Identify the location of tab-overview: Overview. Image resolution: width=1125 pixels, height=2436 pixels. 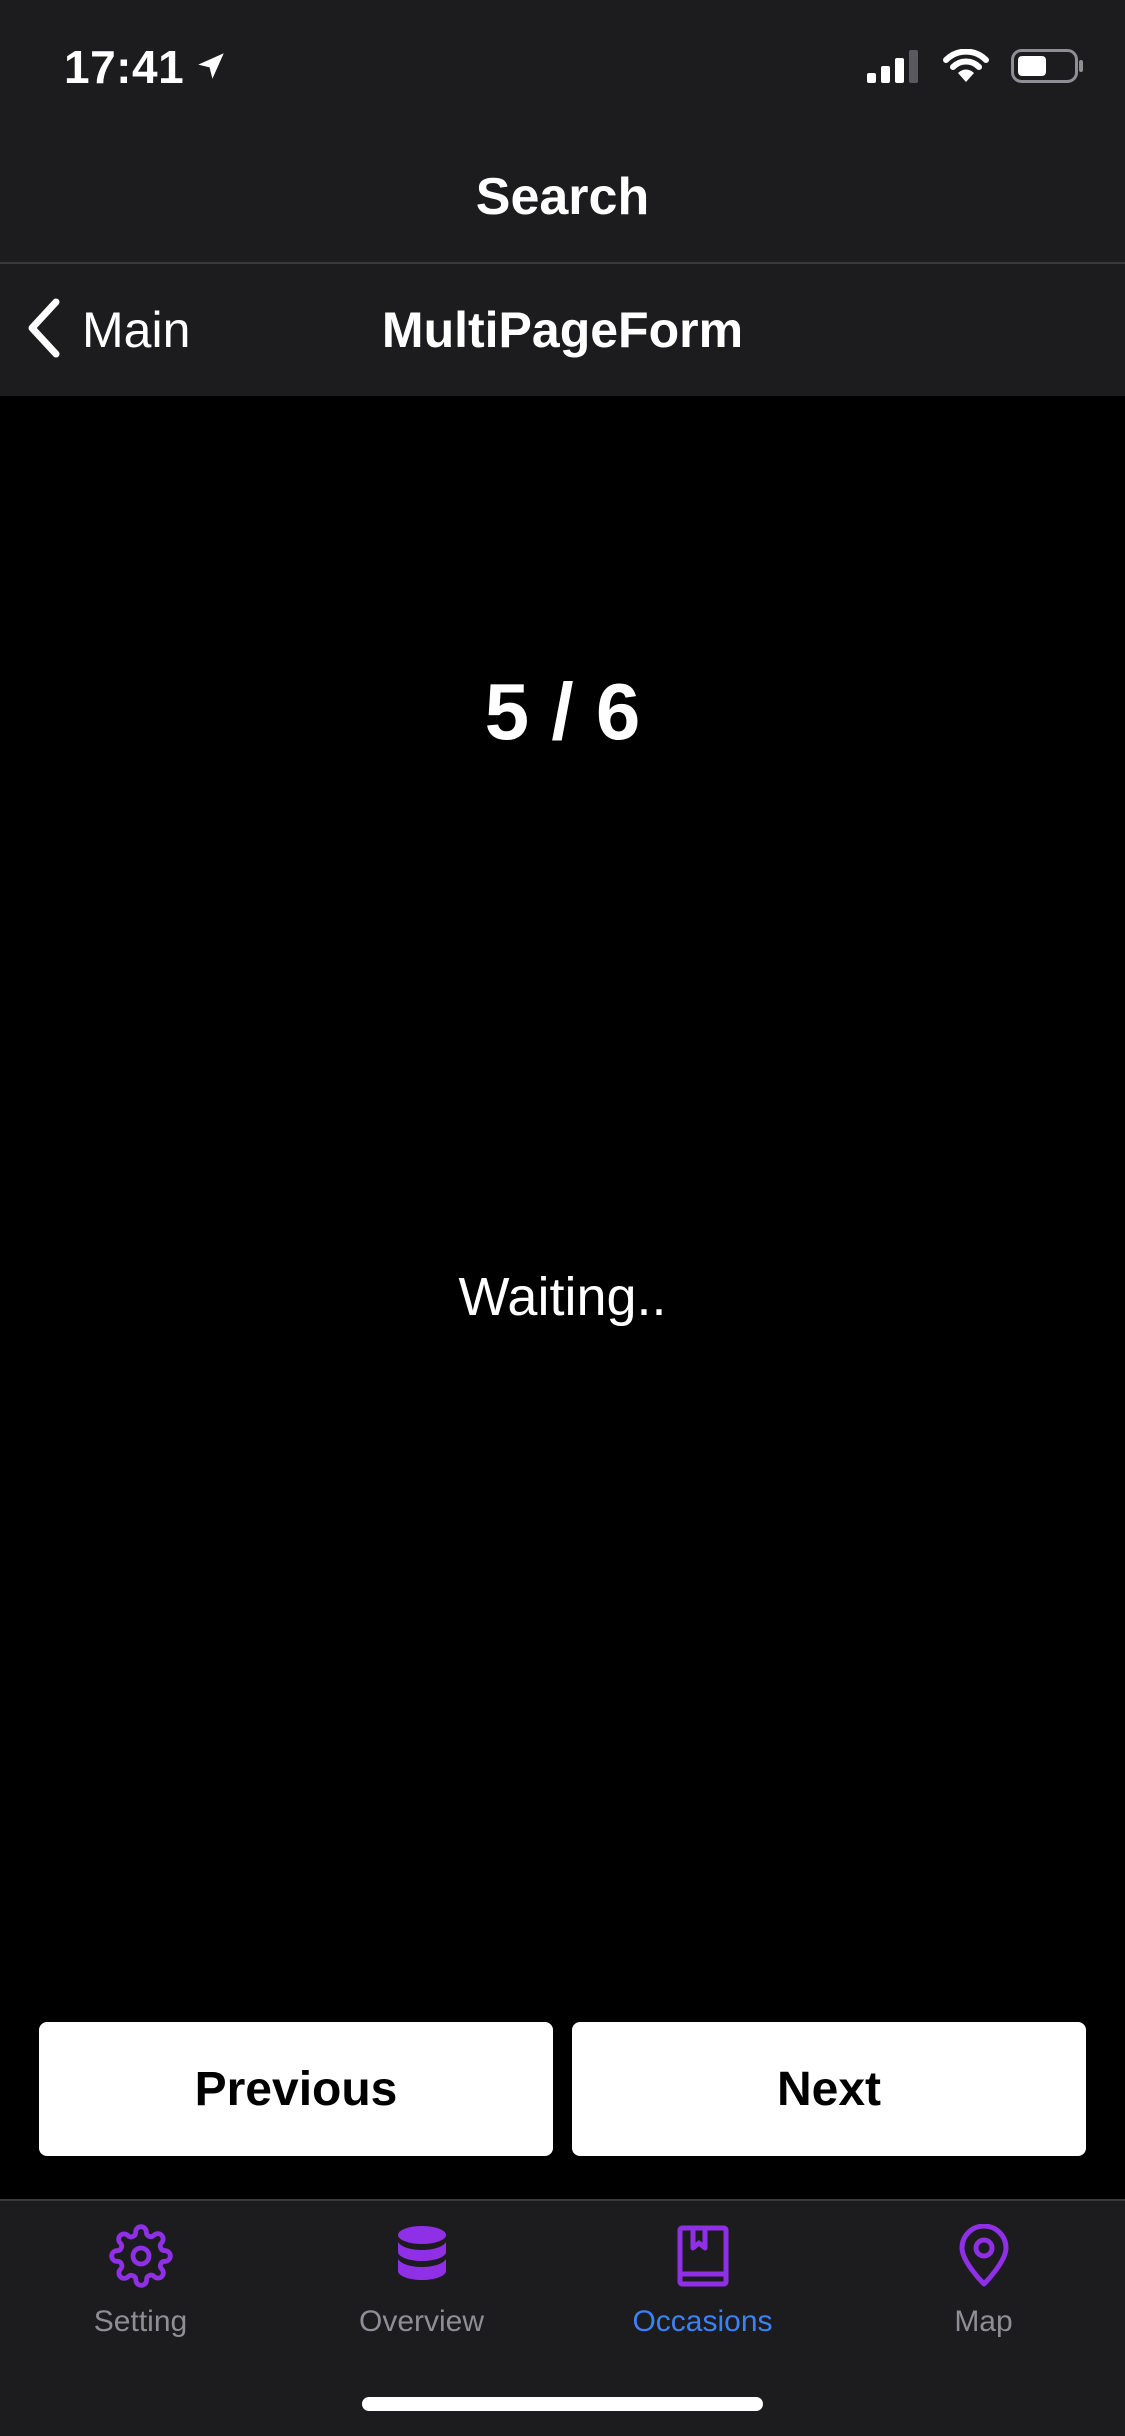
(421, 2296).